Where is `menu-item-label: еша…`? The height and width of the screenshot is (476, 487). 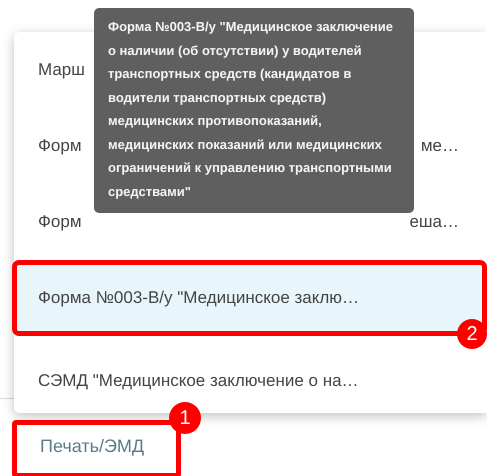 menu-item-label: еша… is located at coordinates (434, 222).